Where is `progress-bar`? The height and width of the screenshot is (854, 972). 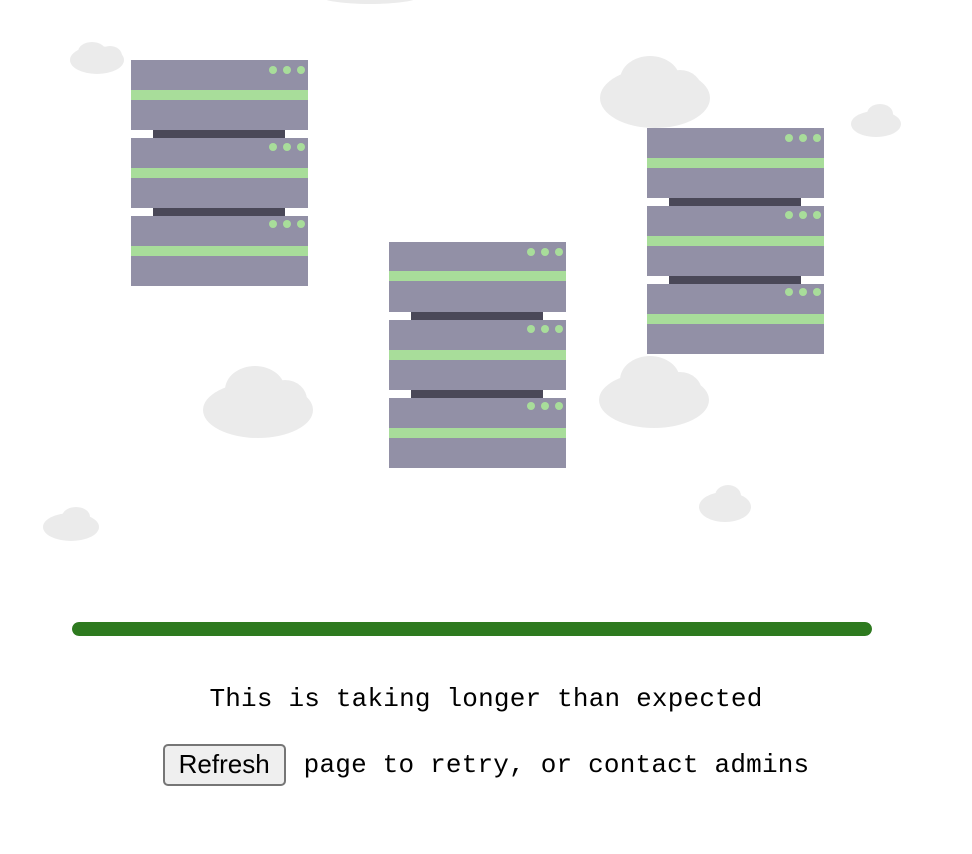 progress-bar is located at coordinates (472, 629).